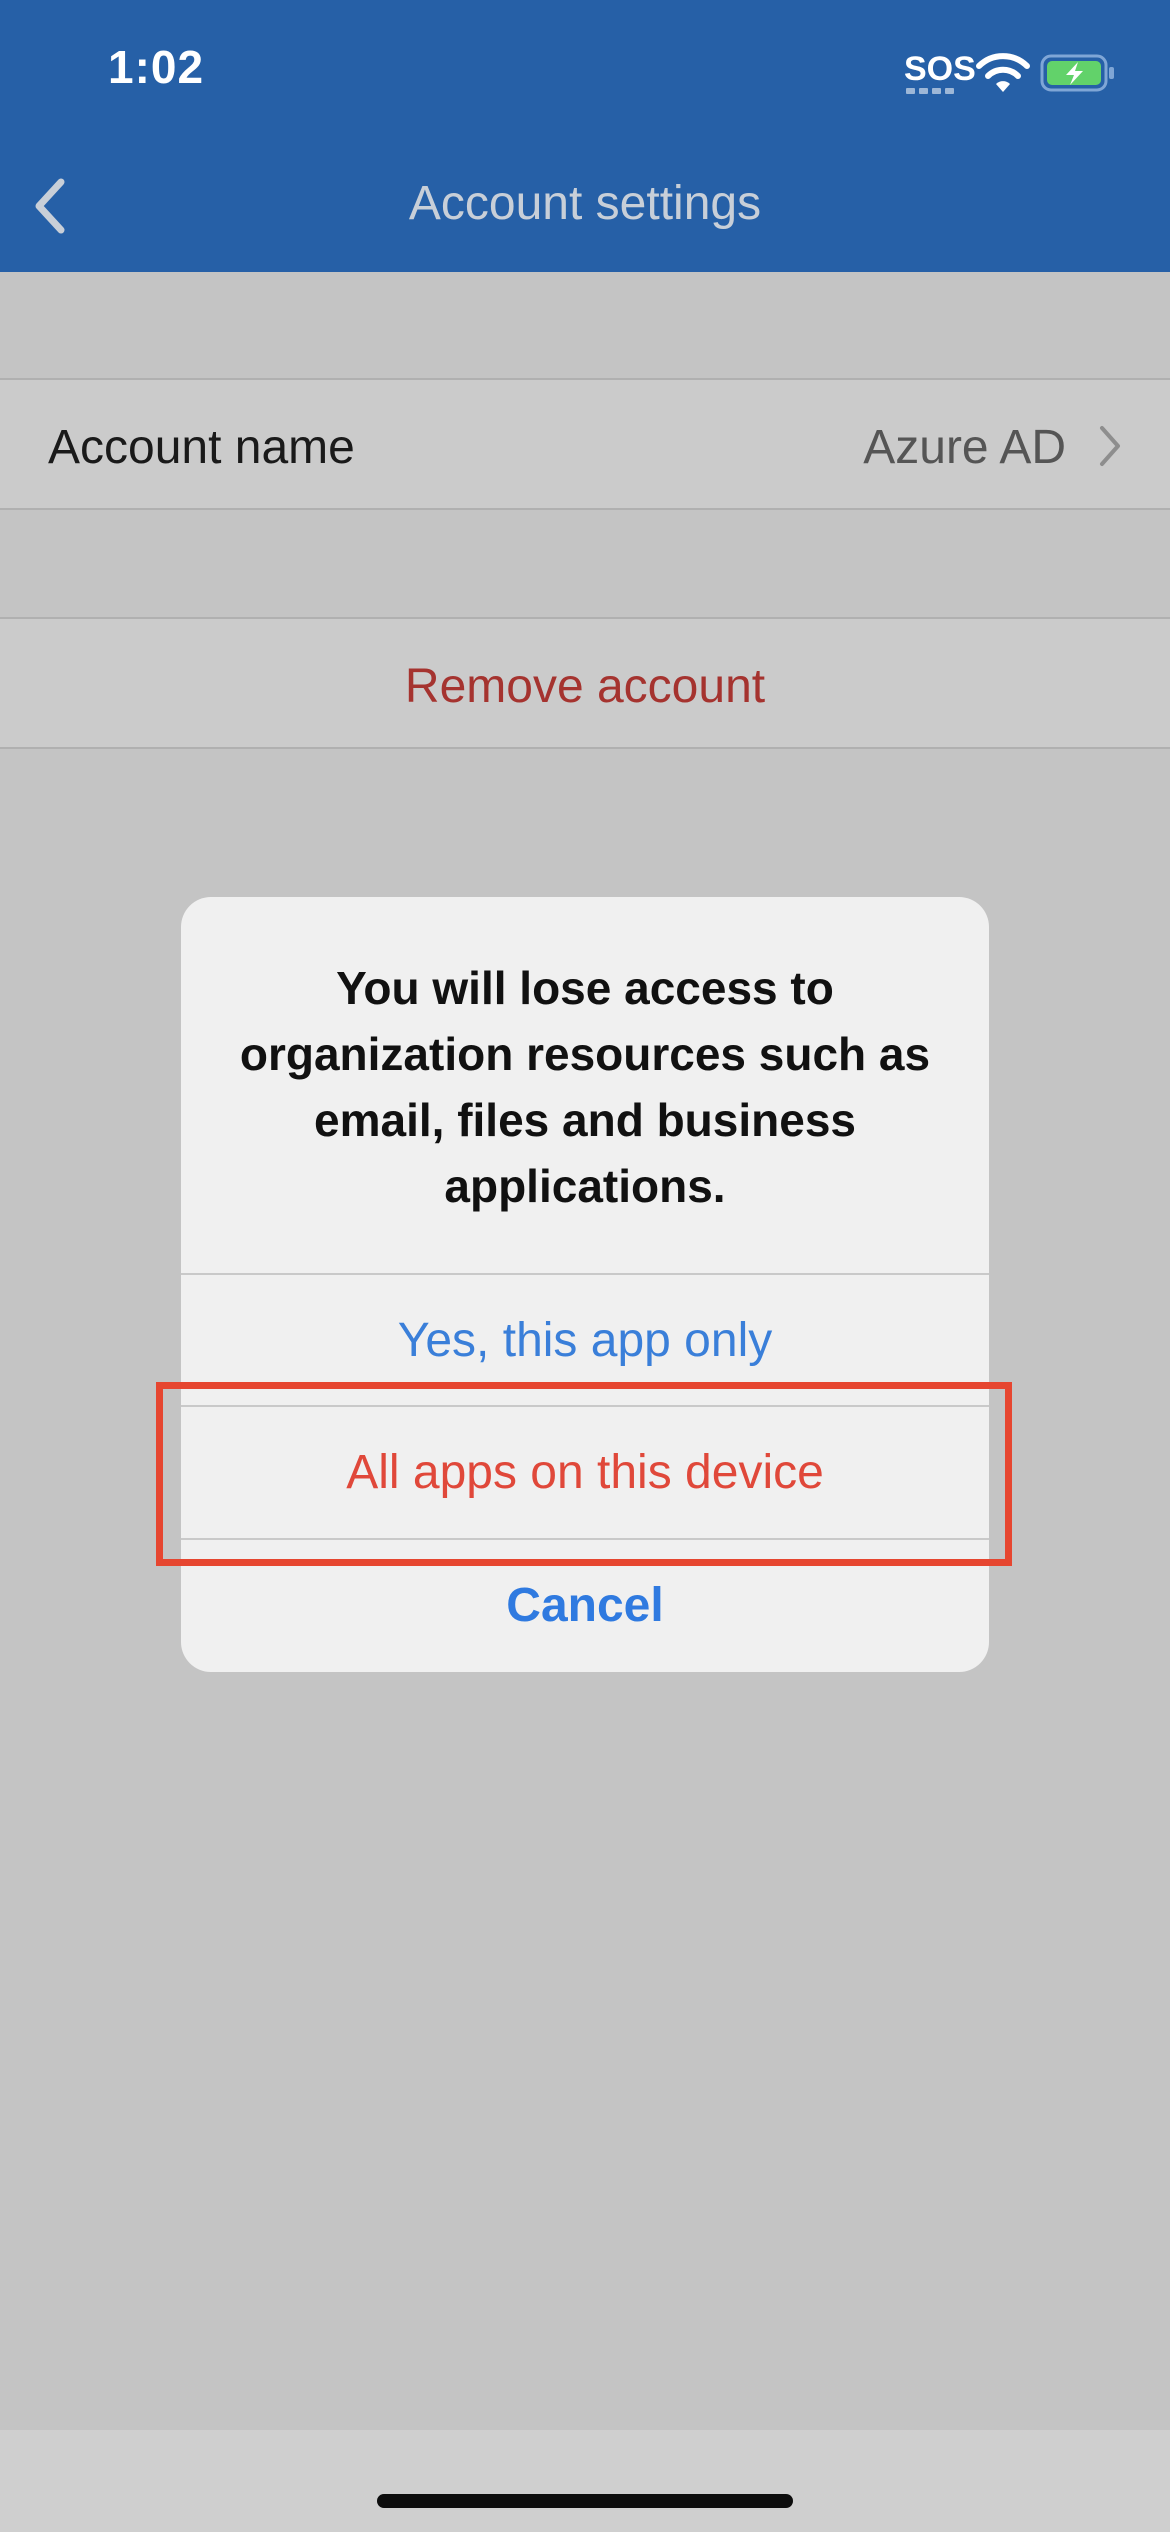  What do you see at coordinates (156, 67) in the screenshot?
I see `status-time: 1:02` at bounding box center [156, 67].